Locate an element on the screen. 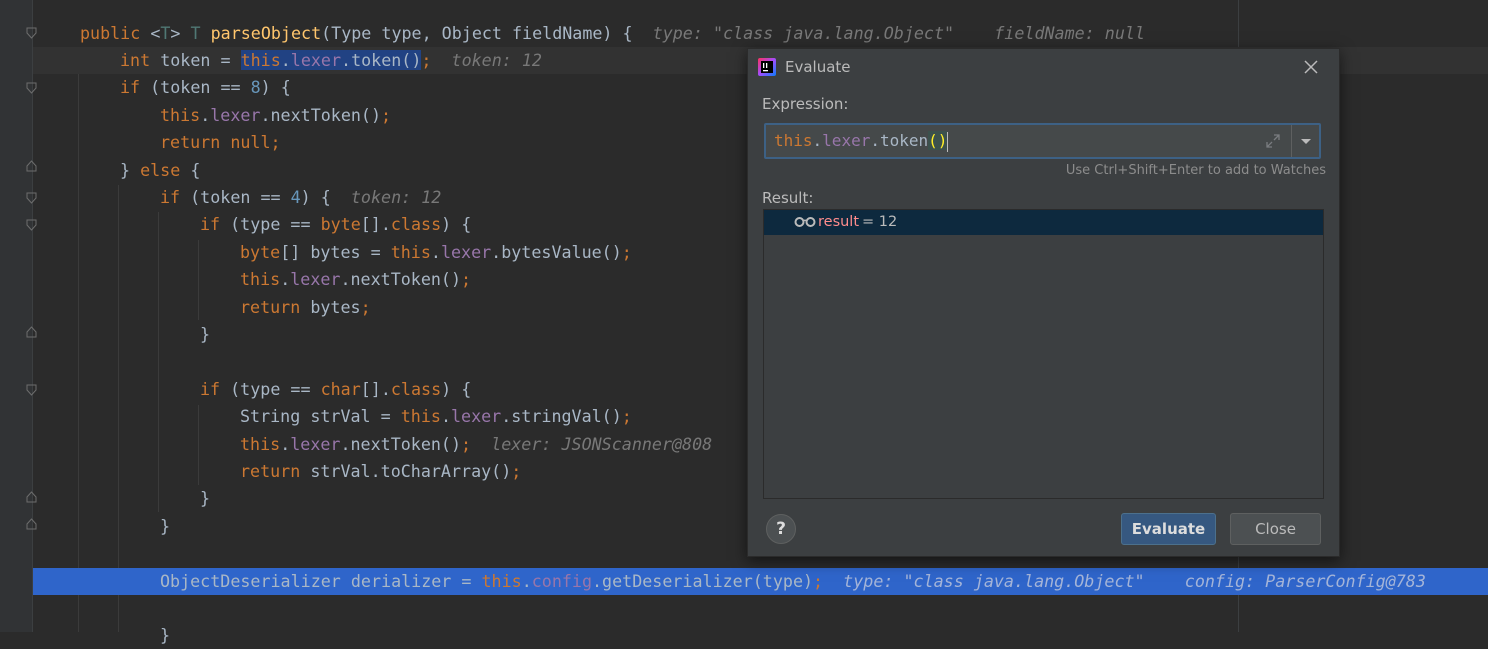 The height and width of the screenshot is (649, 1488). inline-debug-value: token: 12 is located at coordinates (386, 196).